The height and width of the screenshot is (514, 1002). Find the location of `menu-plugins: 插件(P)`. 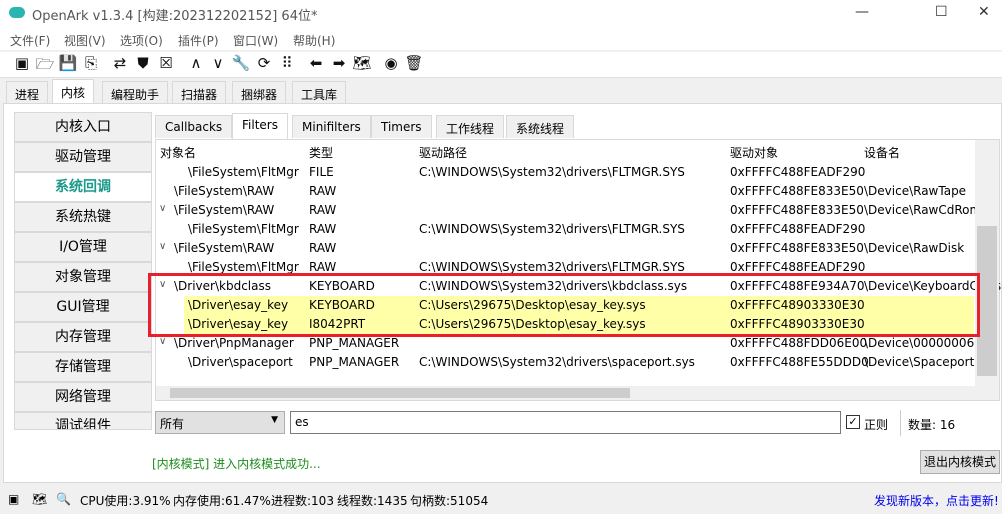

menu-plugins: 插件(P) is located at coordinates (198, 40).